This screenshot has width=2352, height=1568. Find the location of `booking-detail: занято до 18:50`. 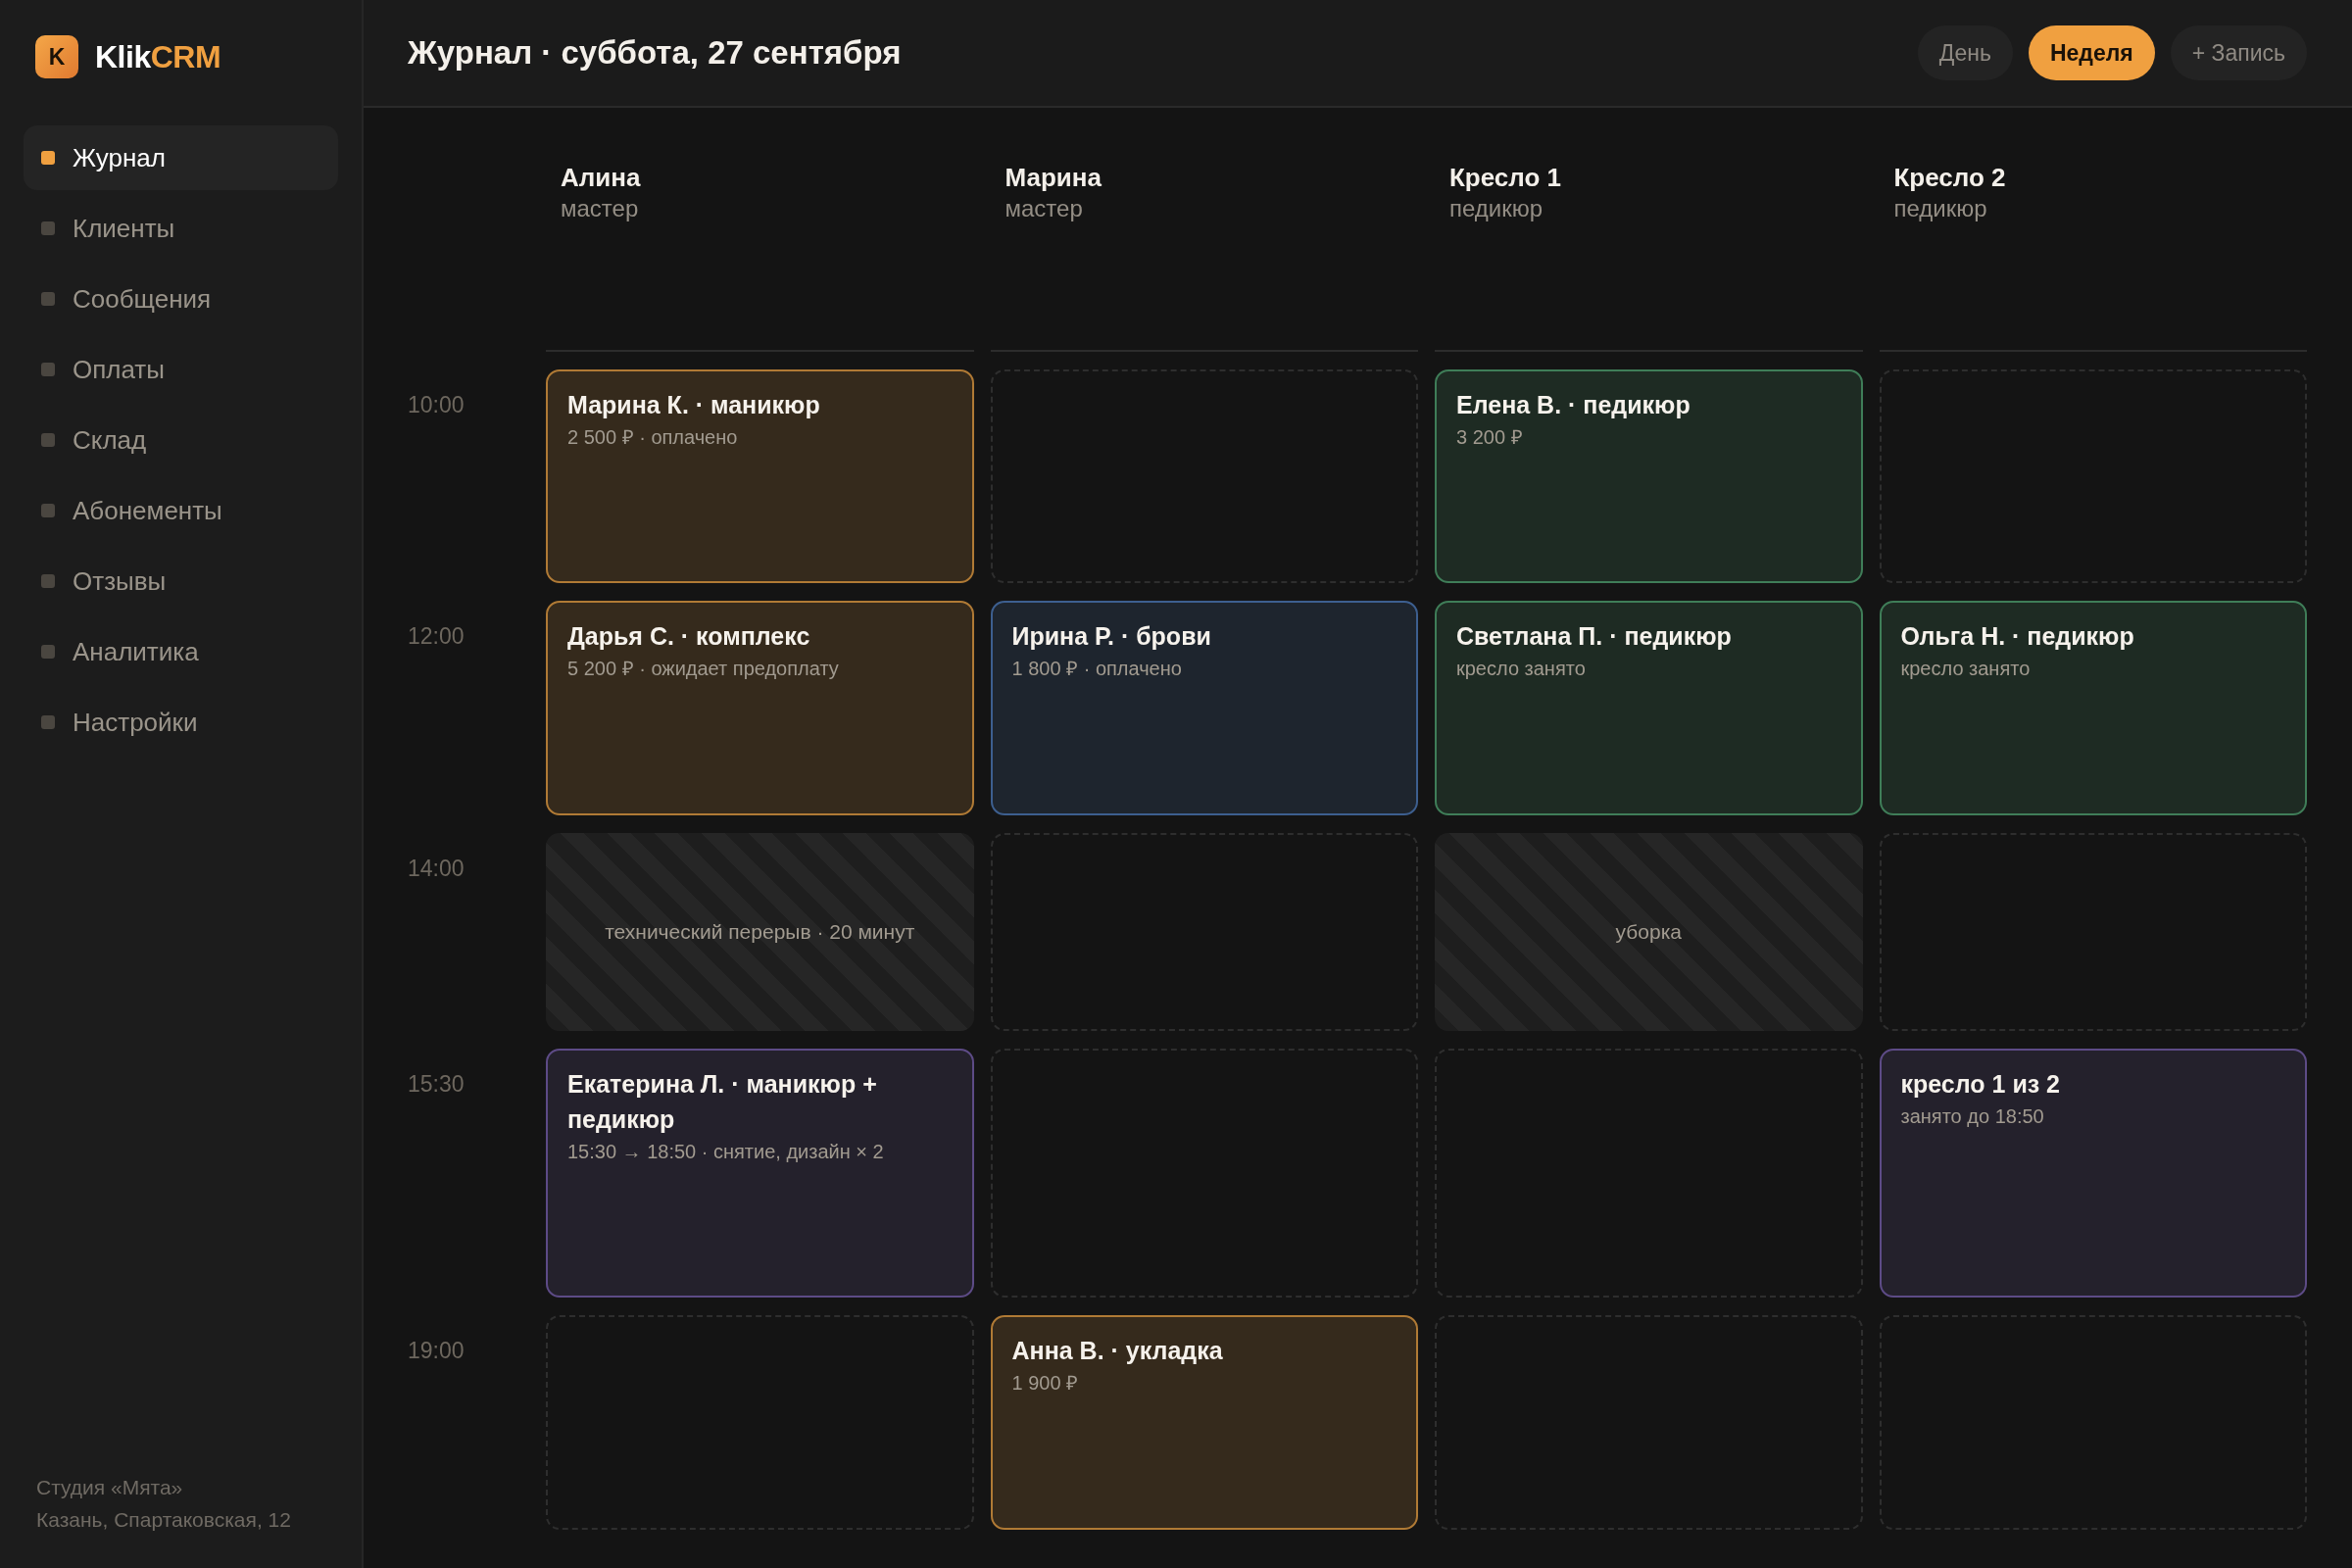

booking-detail: занято до 18:50 is located at coordinates (1972, 1116).